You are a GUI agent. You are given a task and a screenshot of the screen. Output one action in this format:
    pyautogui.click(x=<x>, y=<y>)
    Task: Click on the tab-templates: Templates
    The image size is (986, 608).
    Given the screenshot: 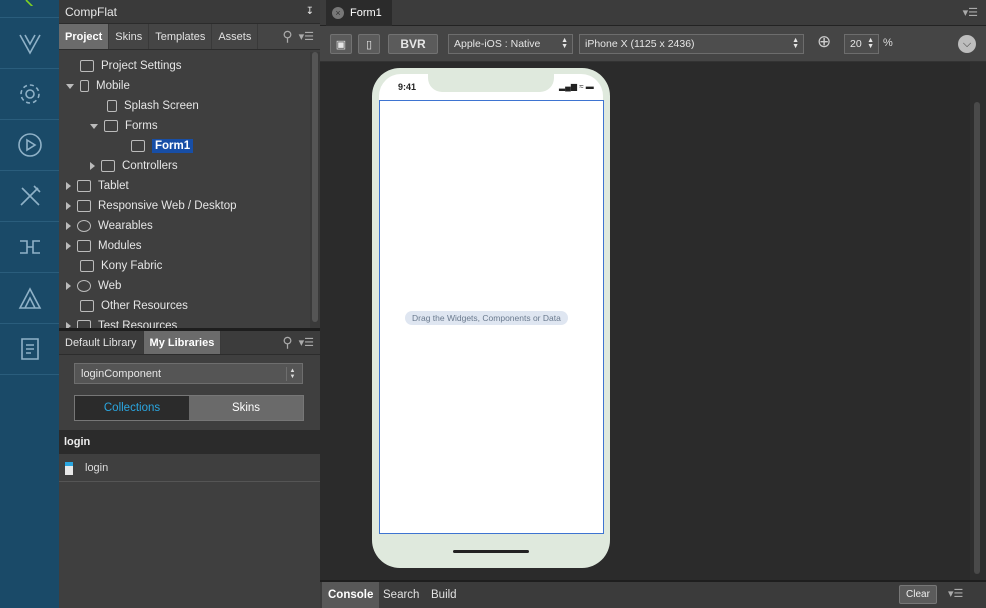 What is the action you would take?
    pyautogui.click(x=181, y=36)
    